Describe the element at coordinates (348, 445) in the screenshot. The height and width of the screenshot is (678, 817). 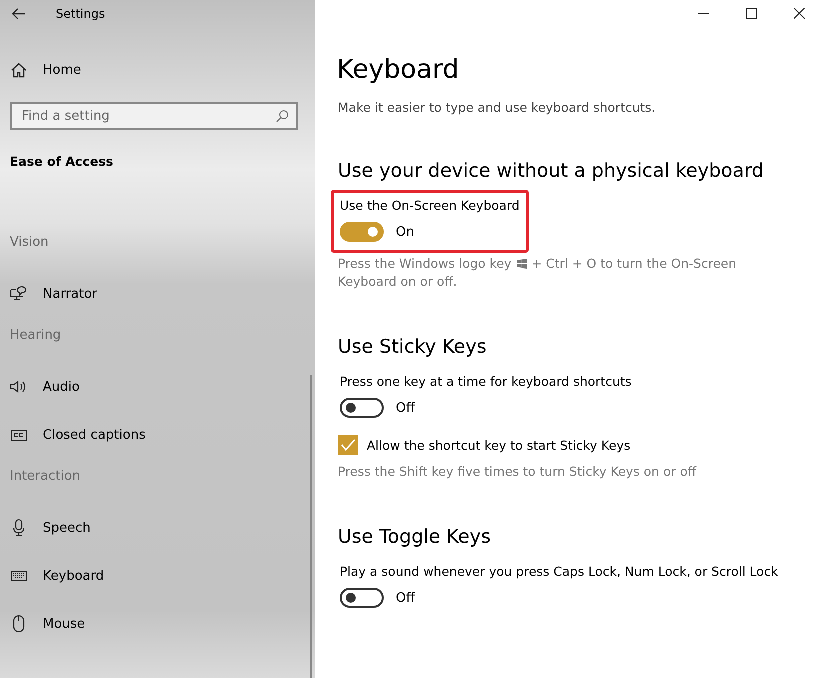
I see `checkbox` at that location.